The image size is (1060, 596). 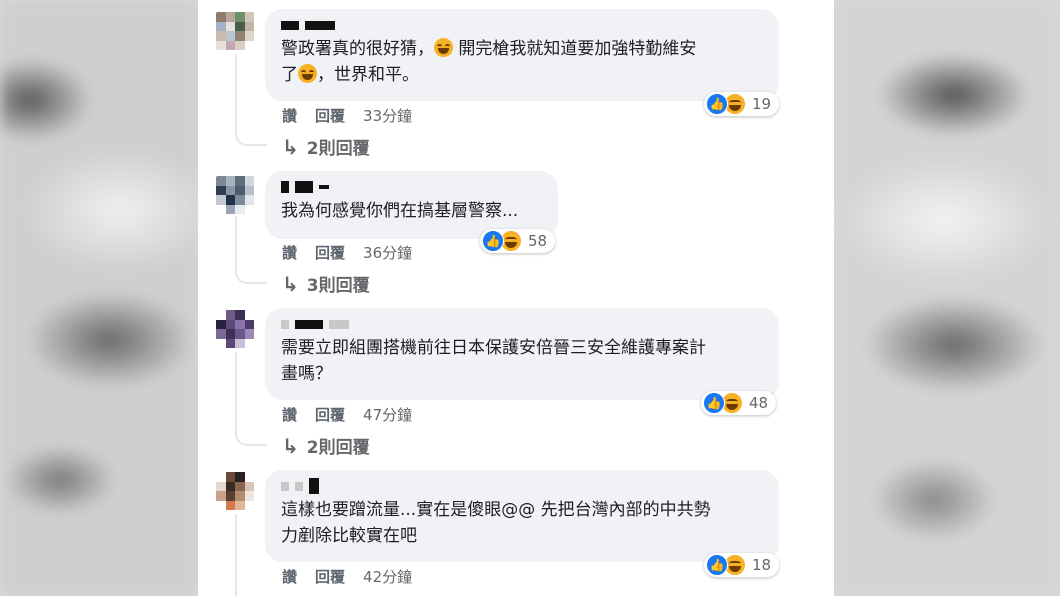 I want to click on reaction-summary: 👍 19, so click(x=742, y=104).